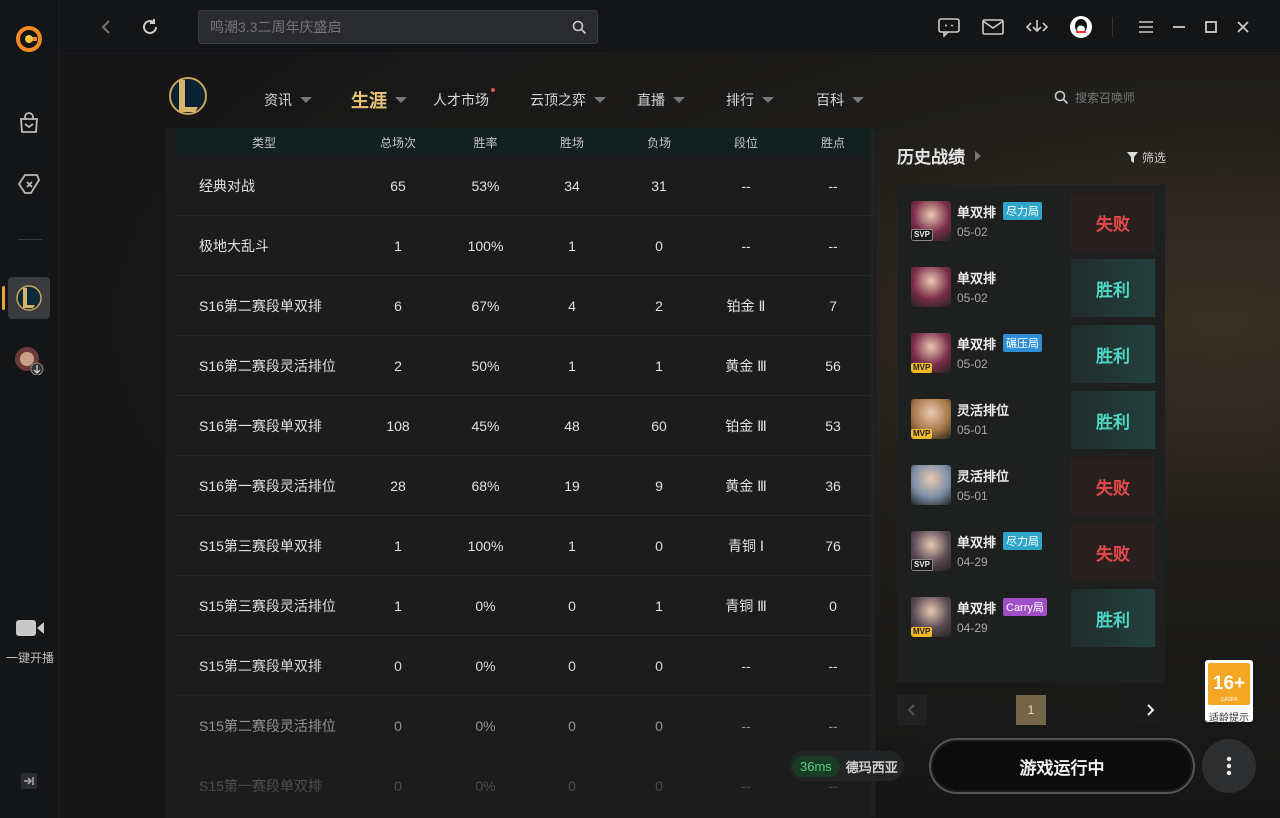 This screenshot has height=818, width=1280. Describe the element at coordinates (288, 100) in the screenshot. I see `nav-news: 资讯` at that location.